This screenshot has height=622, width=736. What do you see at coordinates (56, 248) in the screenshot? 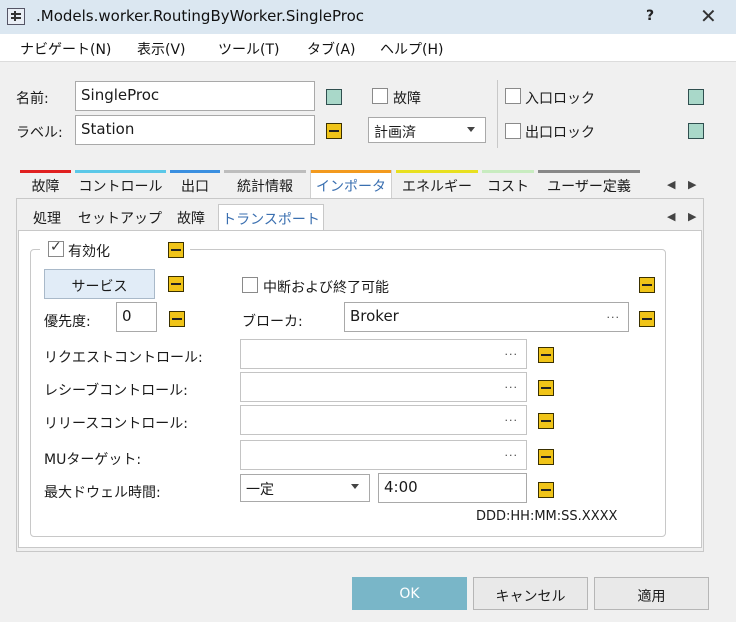
I see `enabled-checkbox` at bounding box center [56, 248].